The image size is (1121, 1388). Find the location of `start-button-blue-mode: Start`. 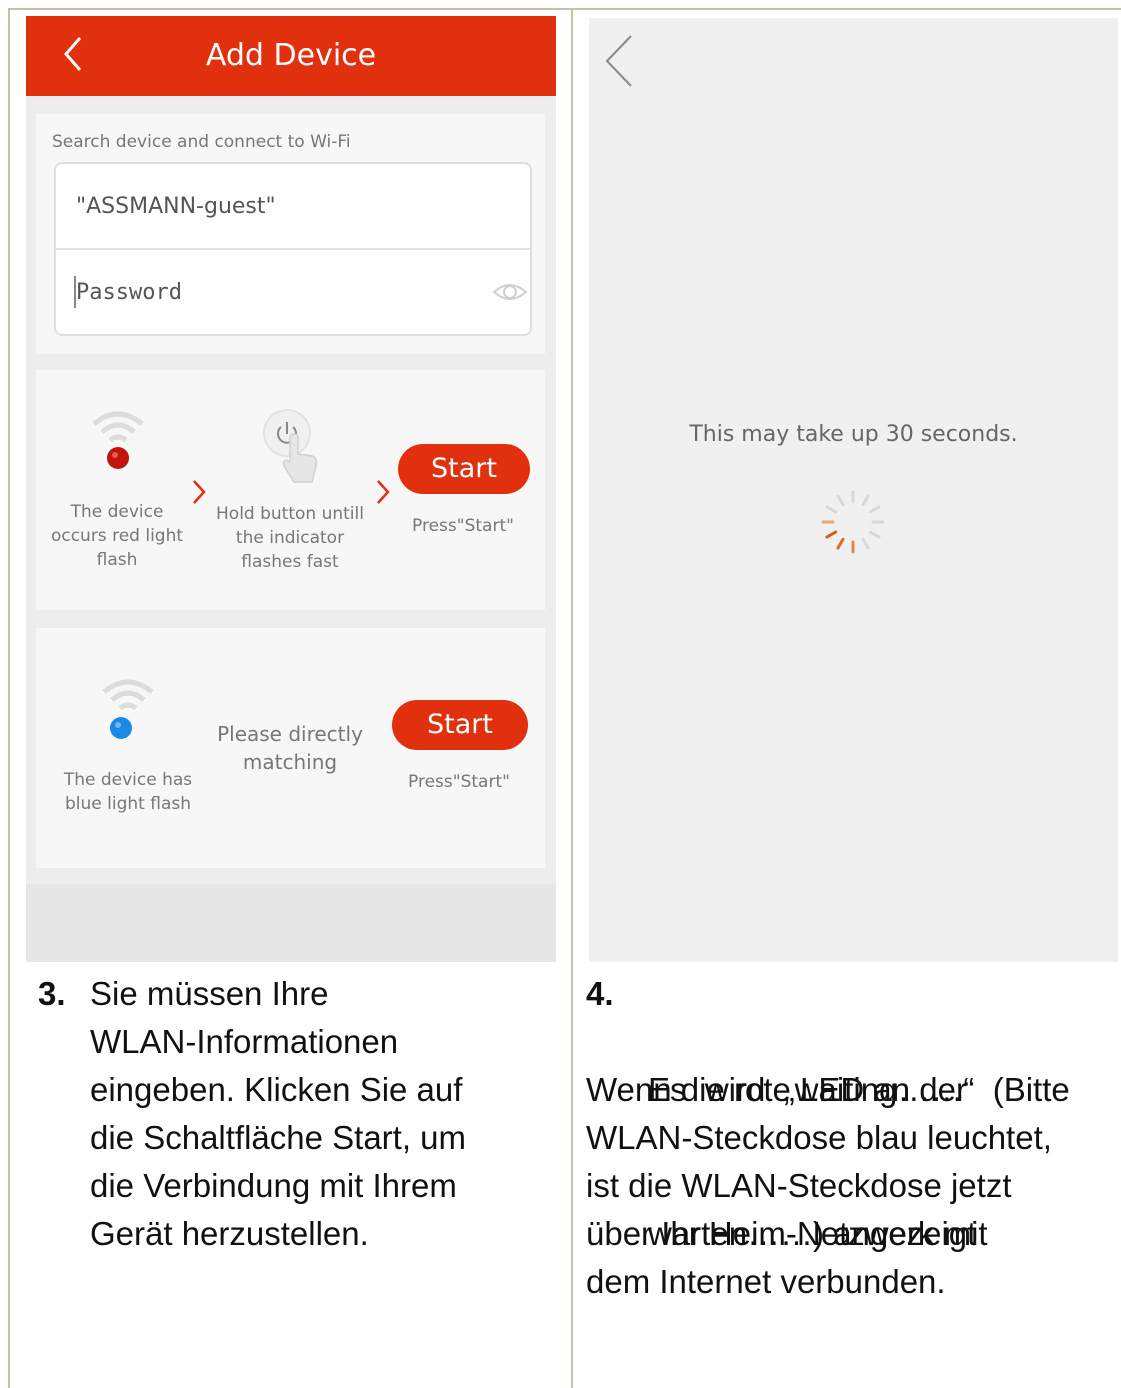

start-button-blue-mode: Start is located at coordinates (460, 725).